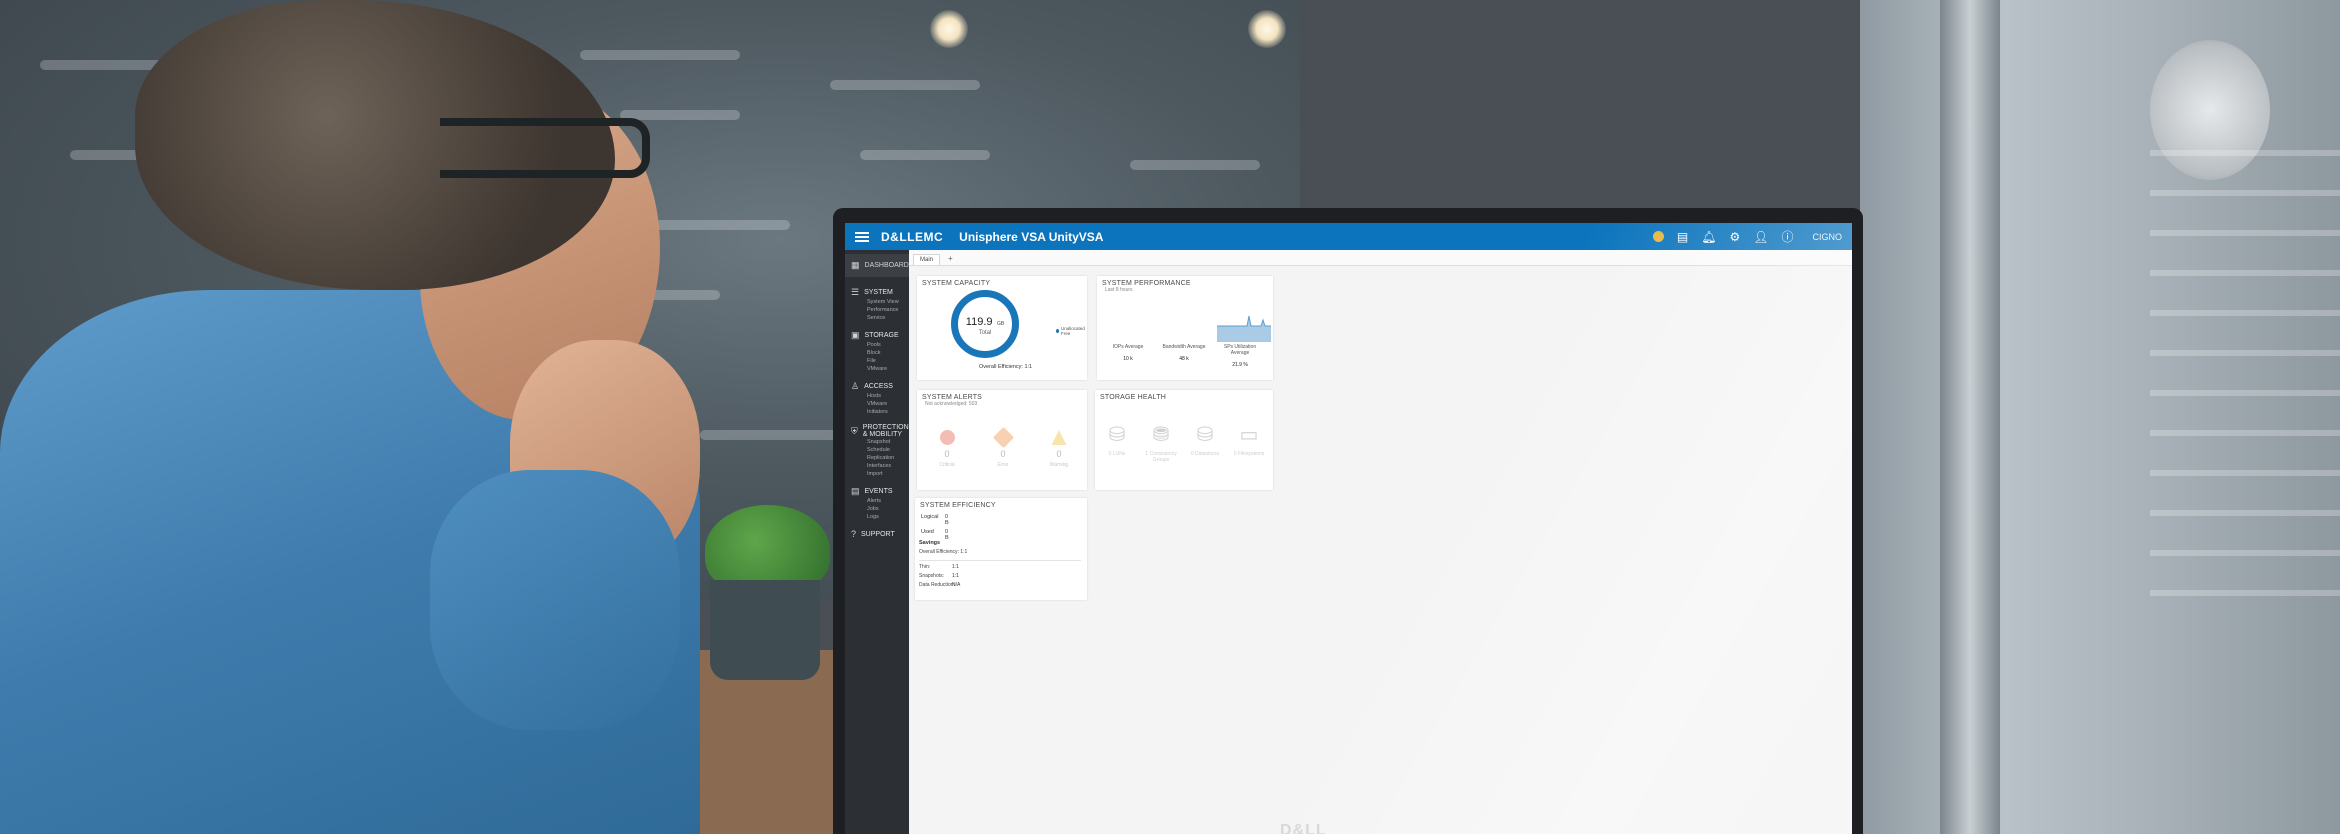  Describe the element at coordinates (1303, 828) in the screenshot. I see `monitor-brand-logo: D&LL` at that location.